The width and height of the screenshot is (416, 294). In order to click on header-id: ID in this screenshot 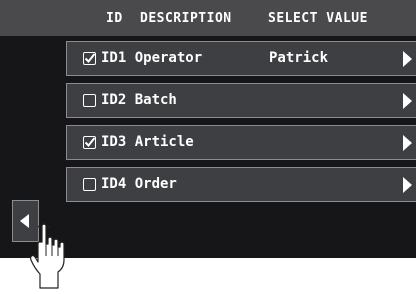, I will do `click(114, 18)`.